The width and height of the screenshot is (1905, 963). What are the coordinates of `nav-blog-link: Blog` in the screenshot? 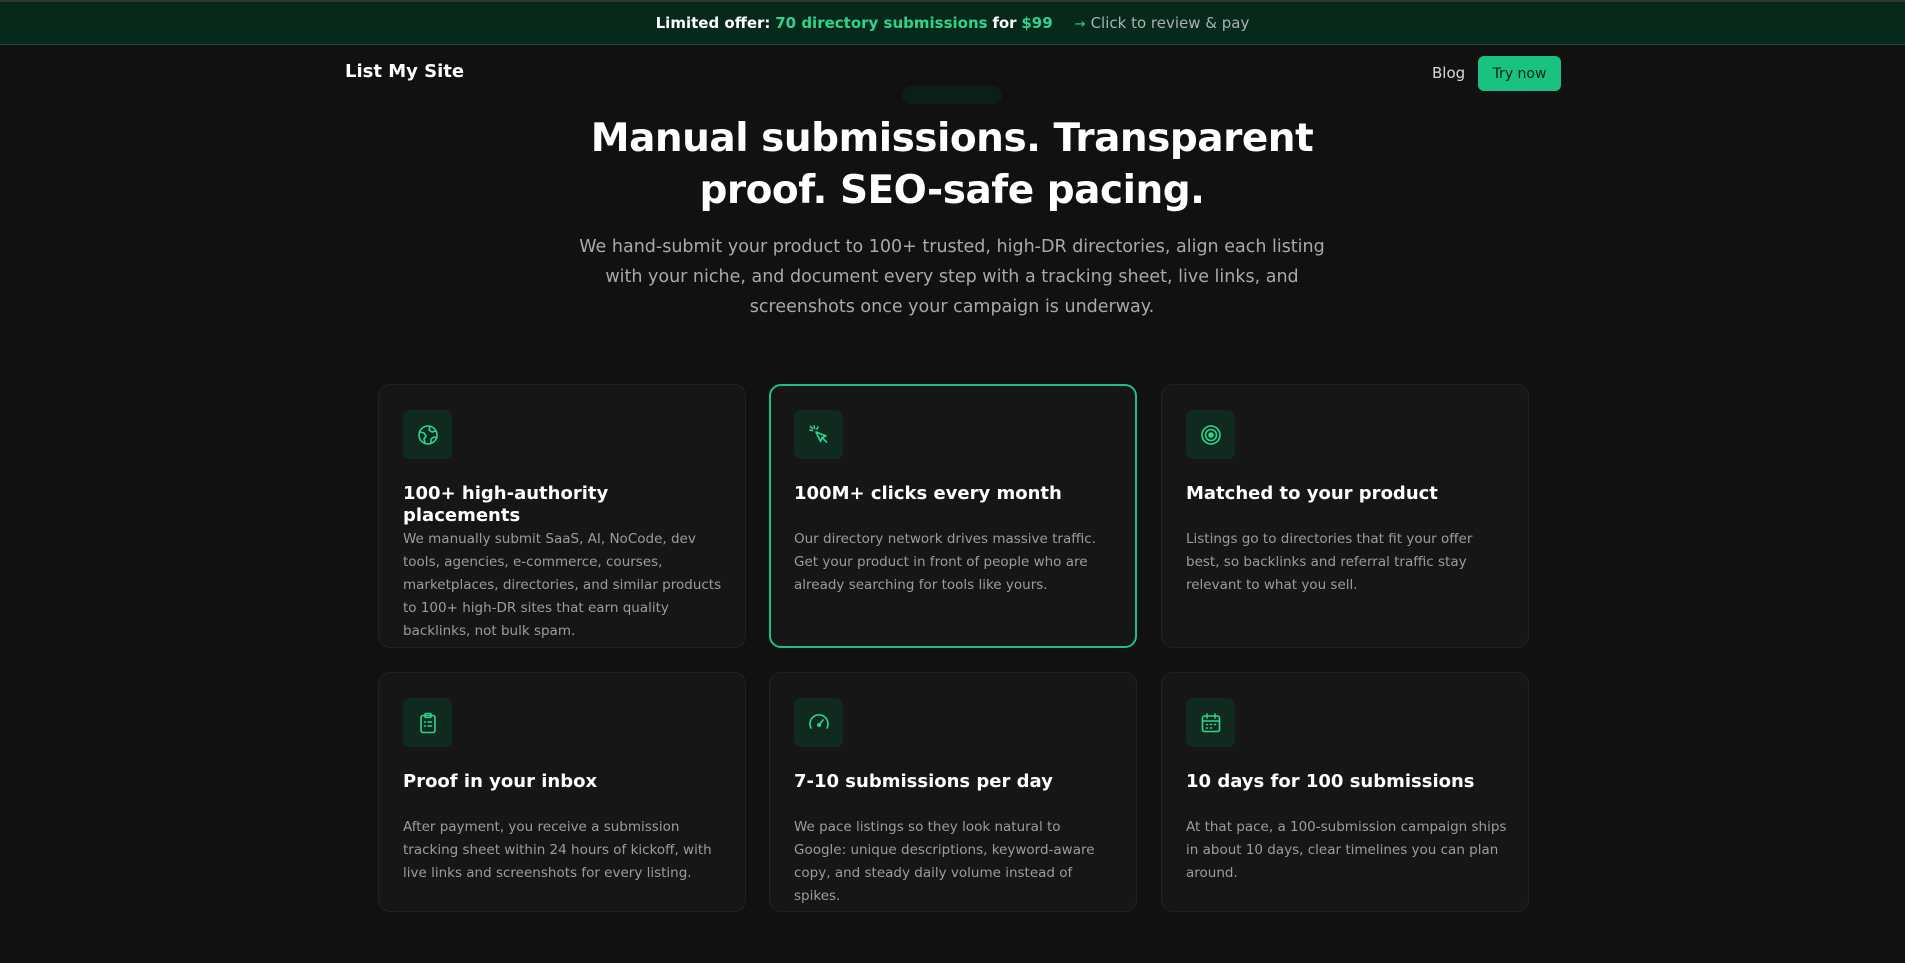 It's located at (1448, 73).